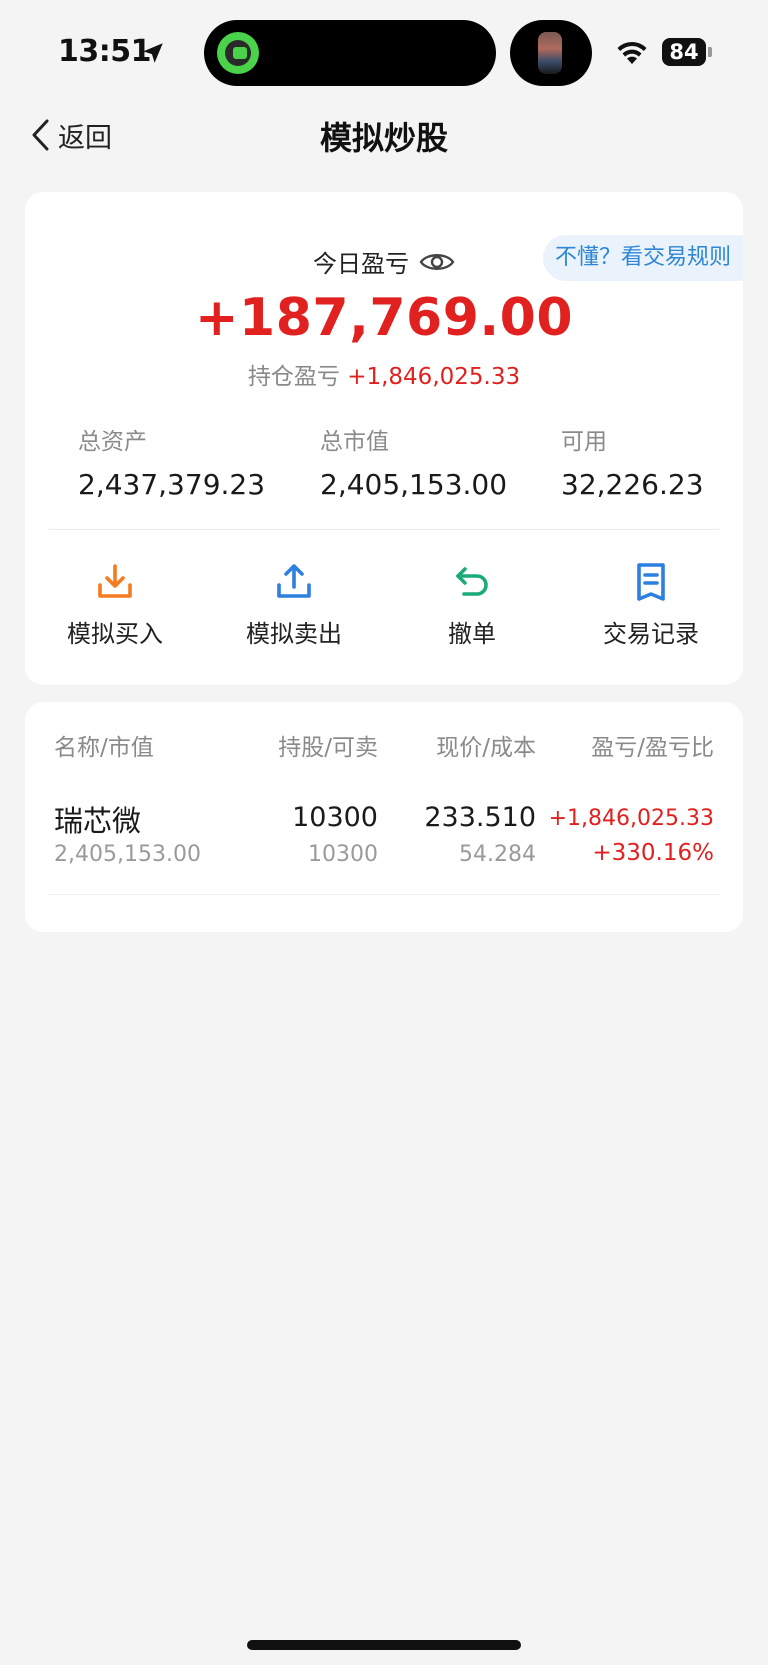 The image size is (768, 1665). I want to click on stock-available: 10300, so click(343, 854).